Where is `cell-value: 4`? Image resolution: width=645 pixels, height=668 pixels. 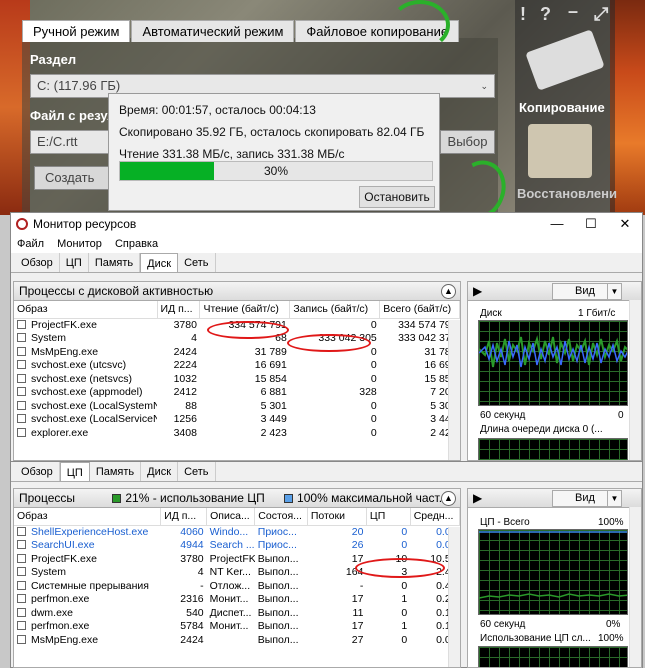 cell-value: 4 is located at coordinates (200, 572).